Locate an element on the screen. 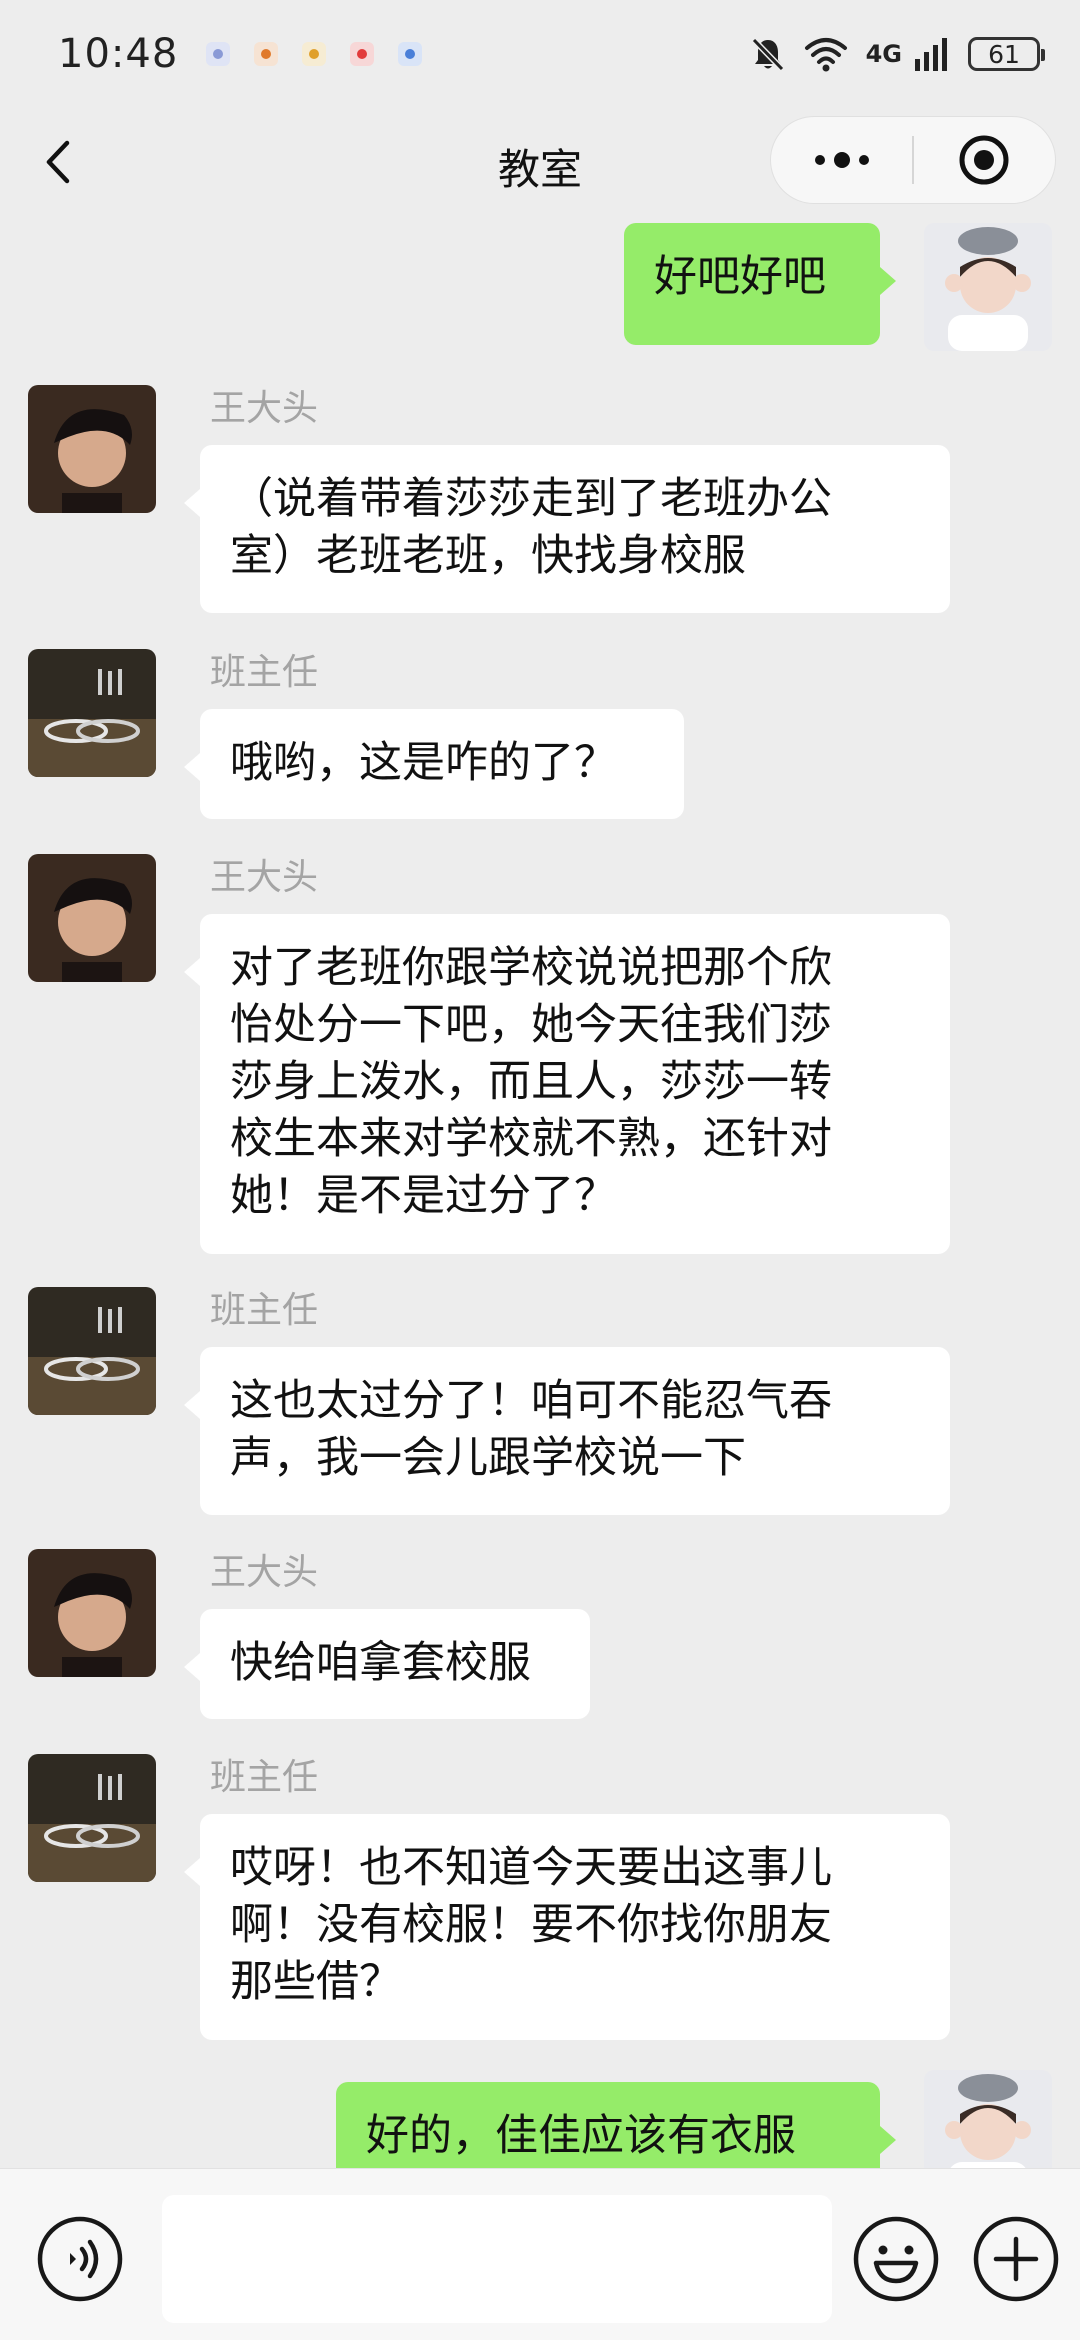 The image size is (1080, 2340). message-bubble: （说着带着莎莎走到了老班办公 室）老班老班，快找身校服 is located at coordinates (567, 529).